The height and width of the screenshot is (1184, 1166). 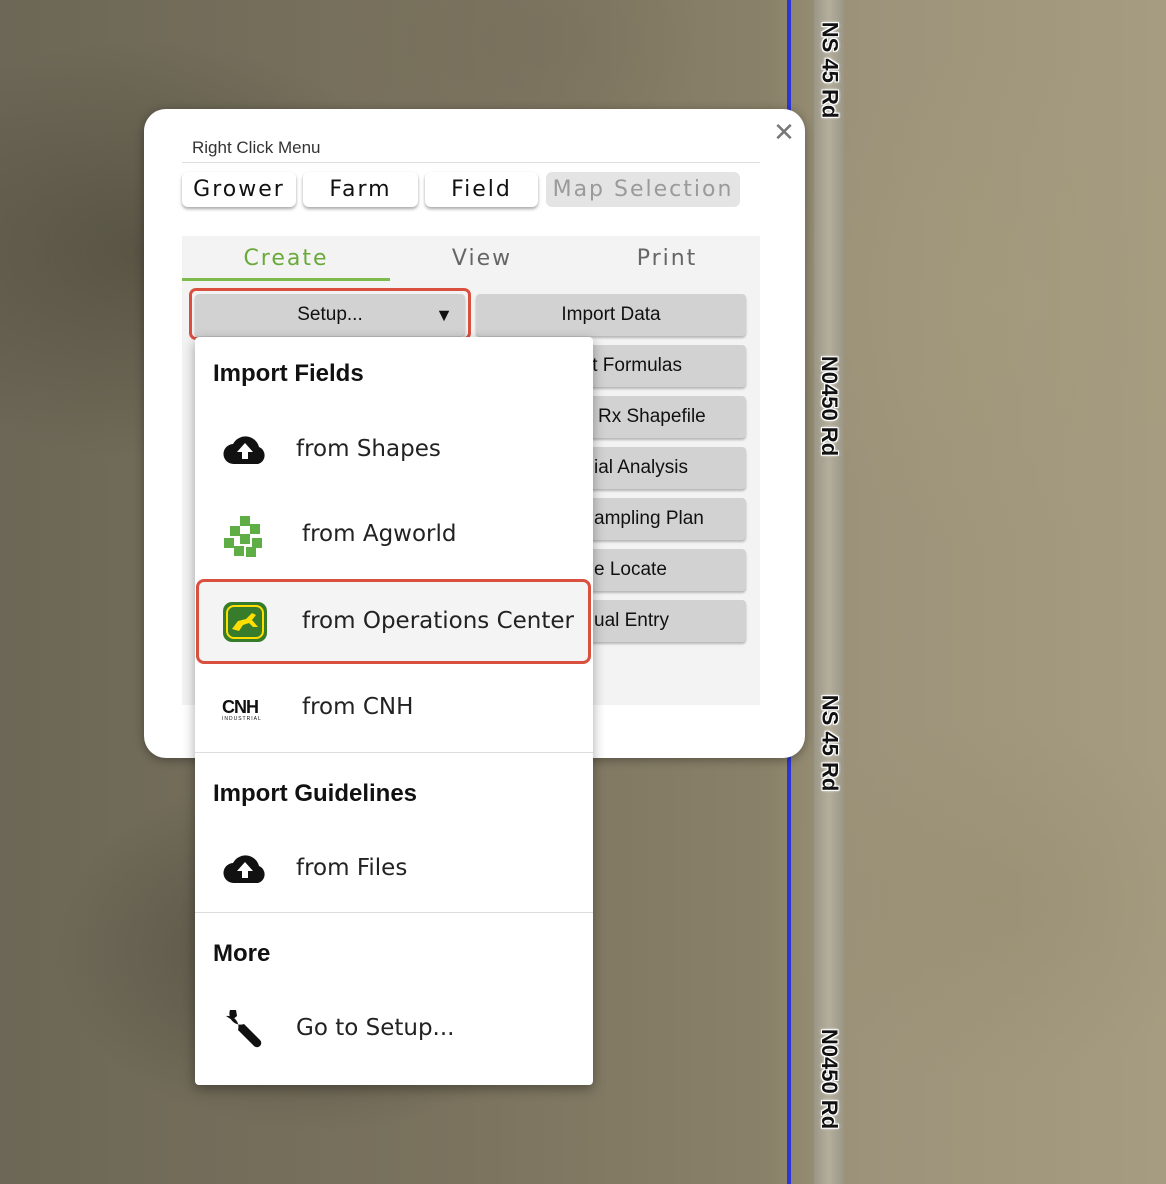 I want to click on button-label: ampling Plan, so click(x=649, y=518).